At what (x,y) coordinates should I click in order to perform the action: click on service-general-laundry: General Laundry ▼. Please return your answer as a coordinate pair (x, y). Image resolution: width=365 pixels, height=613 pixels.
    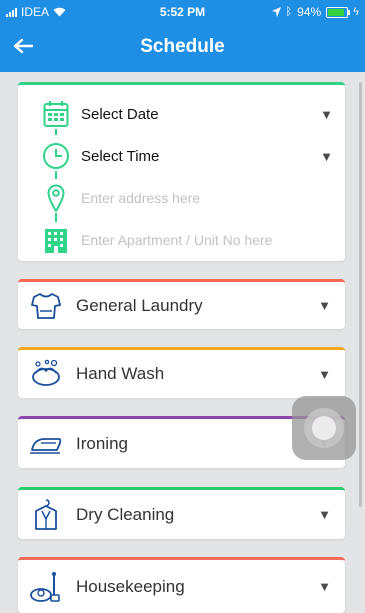
    Looking at the image, I should click on (181, 304).